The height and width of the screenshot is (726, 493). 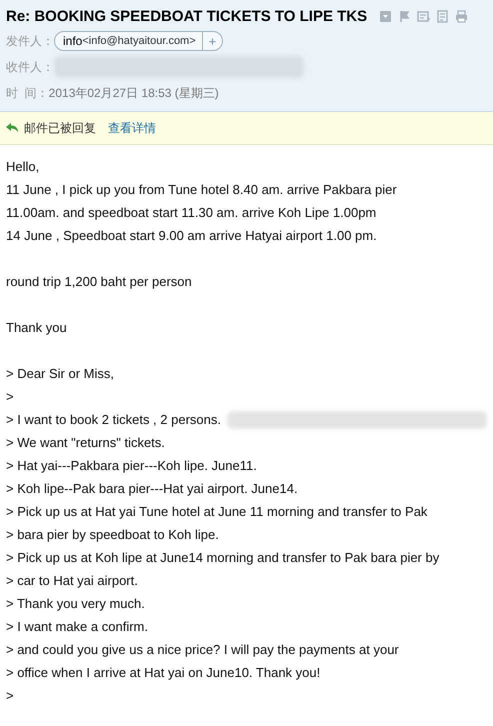 What do you see at coordinates (72, 581) in the screenshot?
I see `quoted-line: > car to Hat yai airport.` at bounding box center [72, 581].